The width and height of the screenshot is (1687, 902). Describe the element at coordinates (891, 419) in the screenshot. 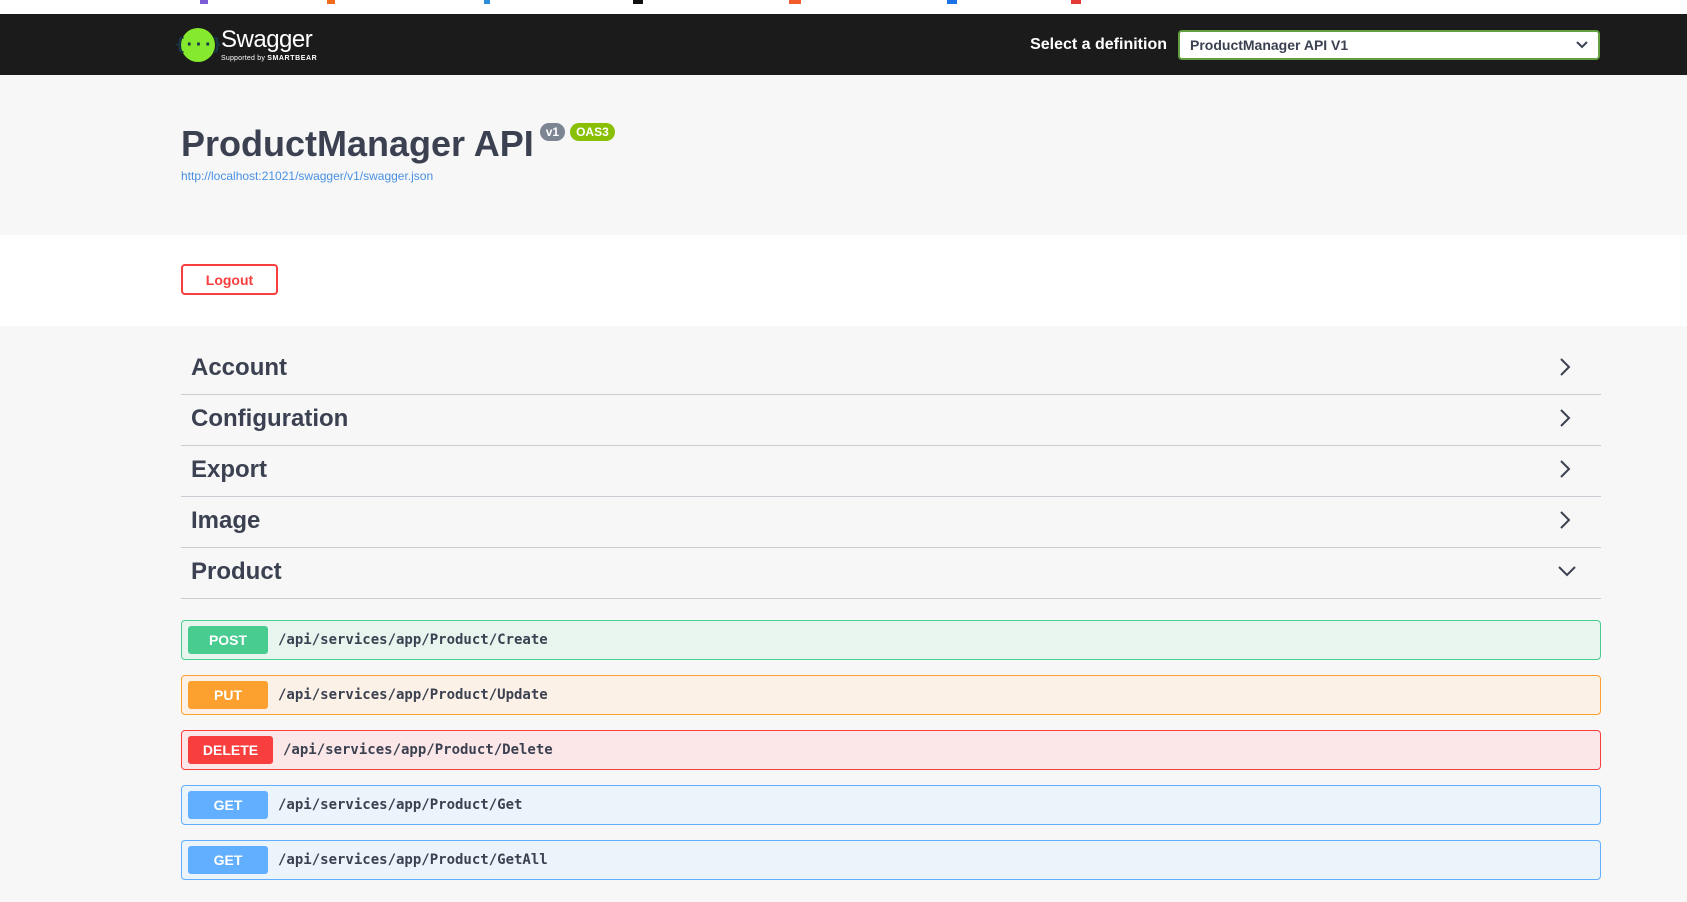

I see `tag-configuration: Configuration` at that location.